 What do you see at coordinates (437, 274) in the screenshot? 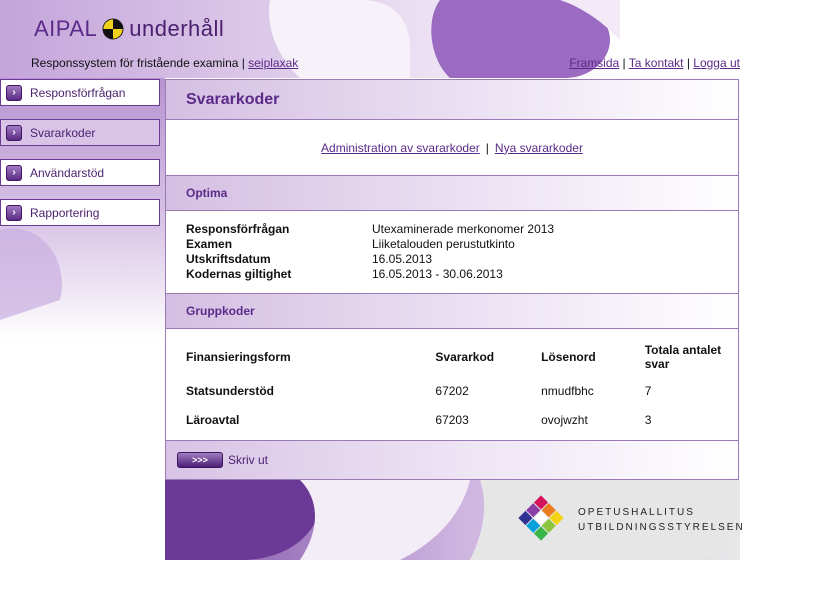
I see `info-value: 16.05.2013 - 30.06.2013` at bounding box center [437, 274].